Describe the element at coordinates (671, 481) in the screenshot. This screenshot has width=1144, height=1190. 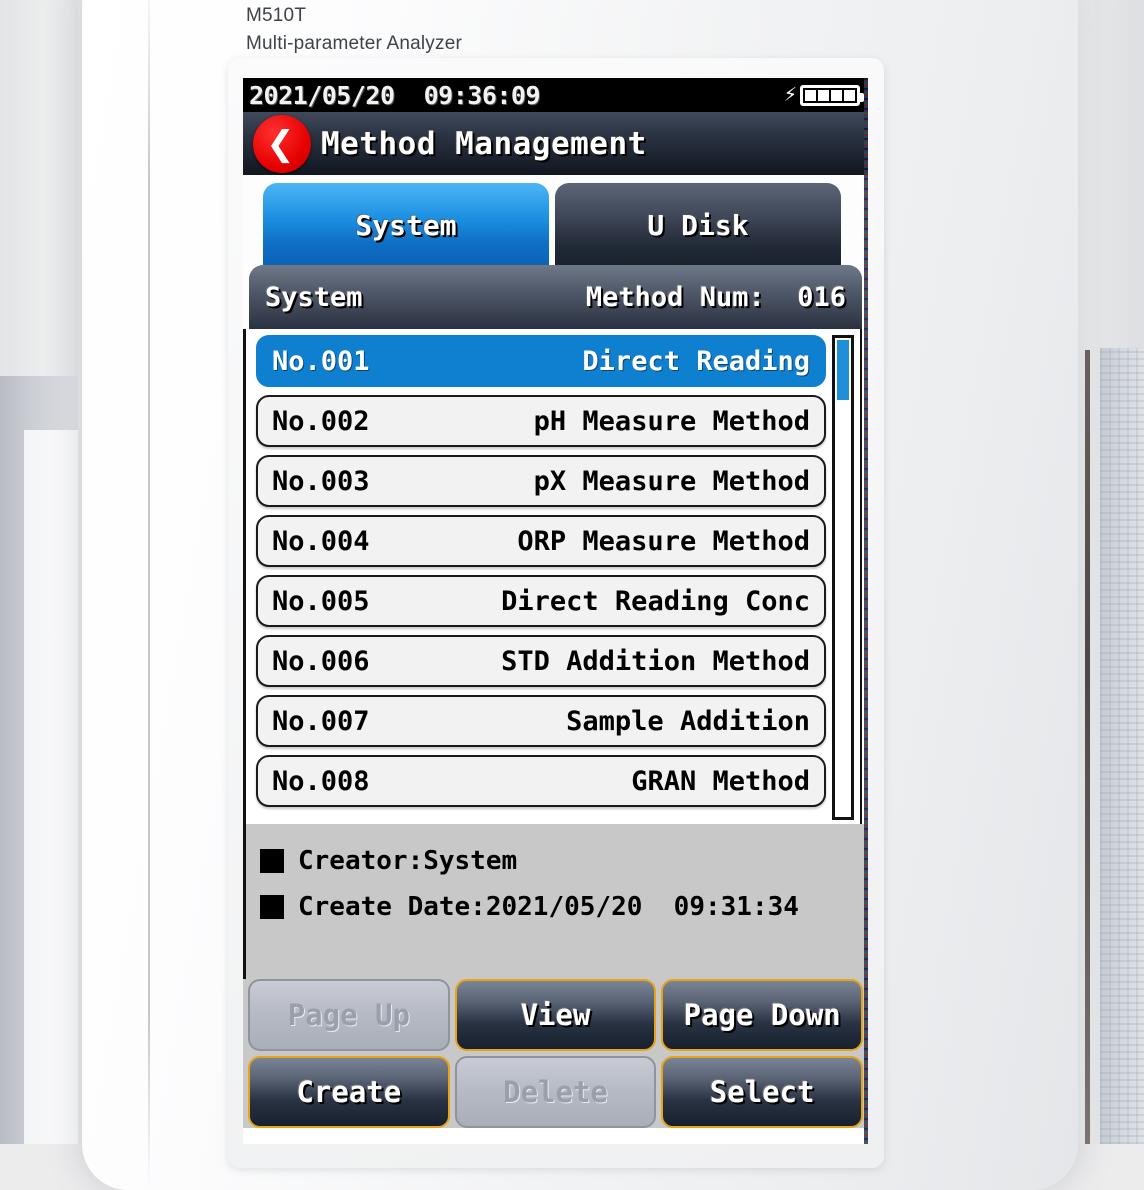
I see `method-name: pX Measure Method` at that location.